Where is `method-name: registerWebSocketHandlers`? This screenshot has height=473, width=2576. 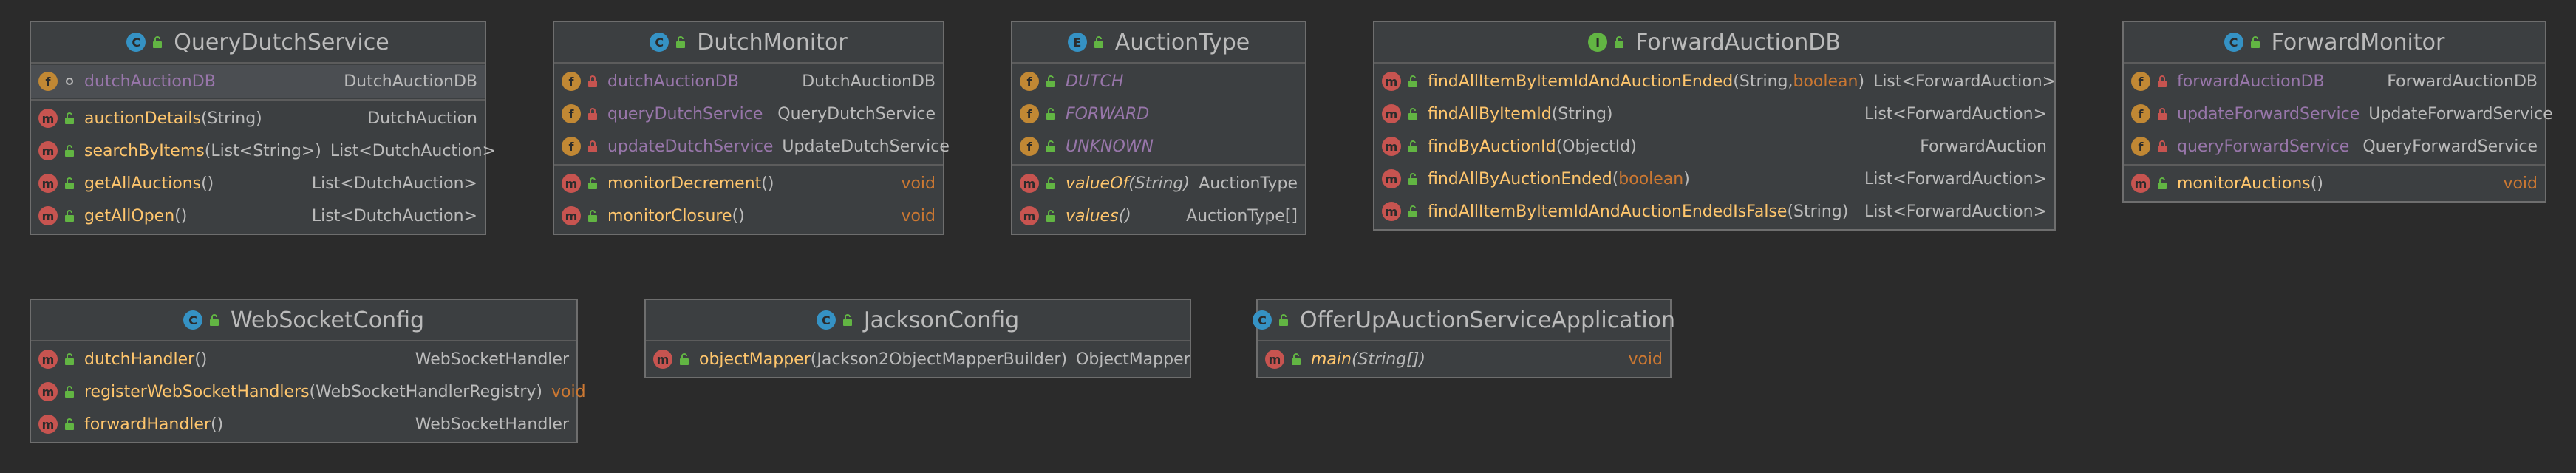
method-name: registerWebSocketHandlers is located at coordinates (197, 391).